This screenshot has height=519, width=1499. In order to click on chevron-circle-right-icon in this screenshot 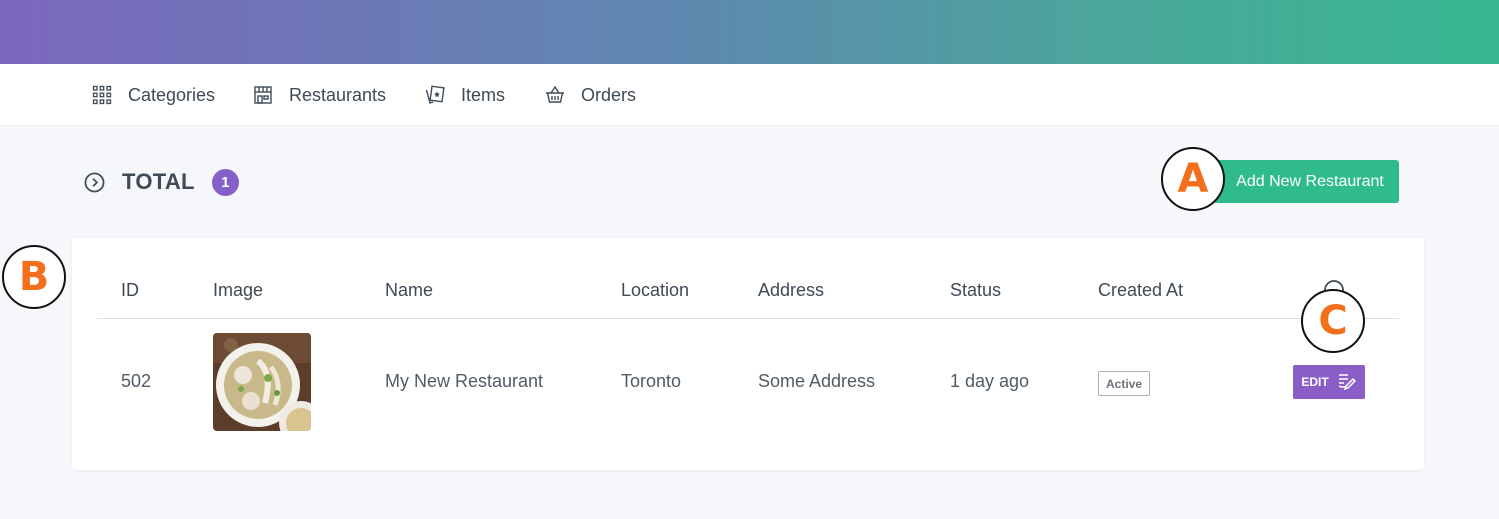, I will do `click(94, 182)`.